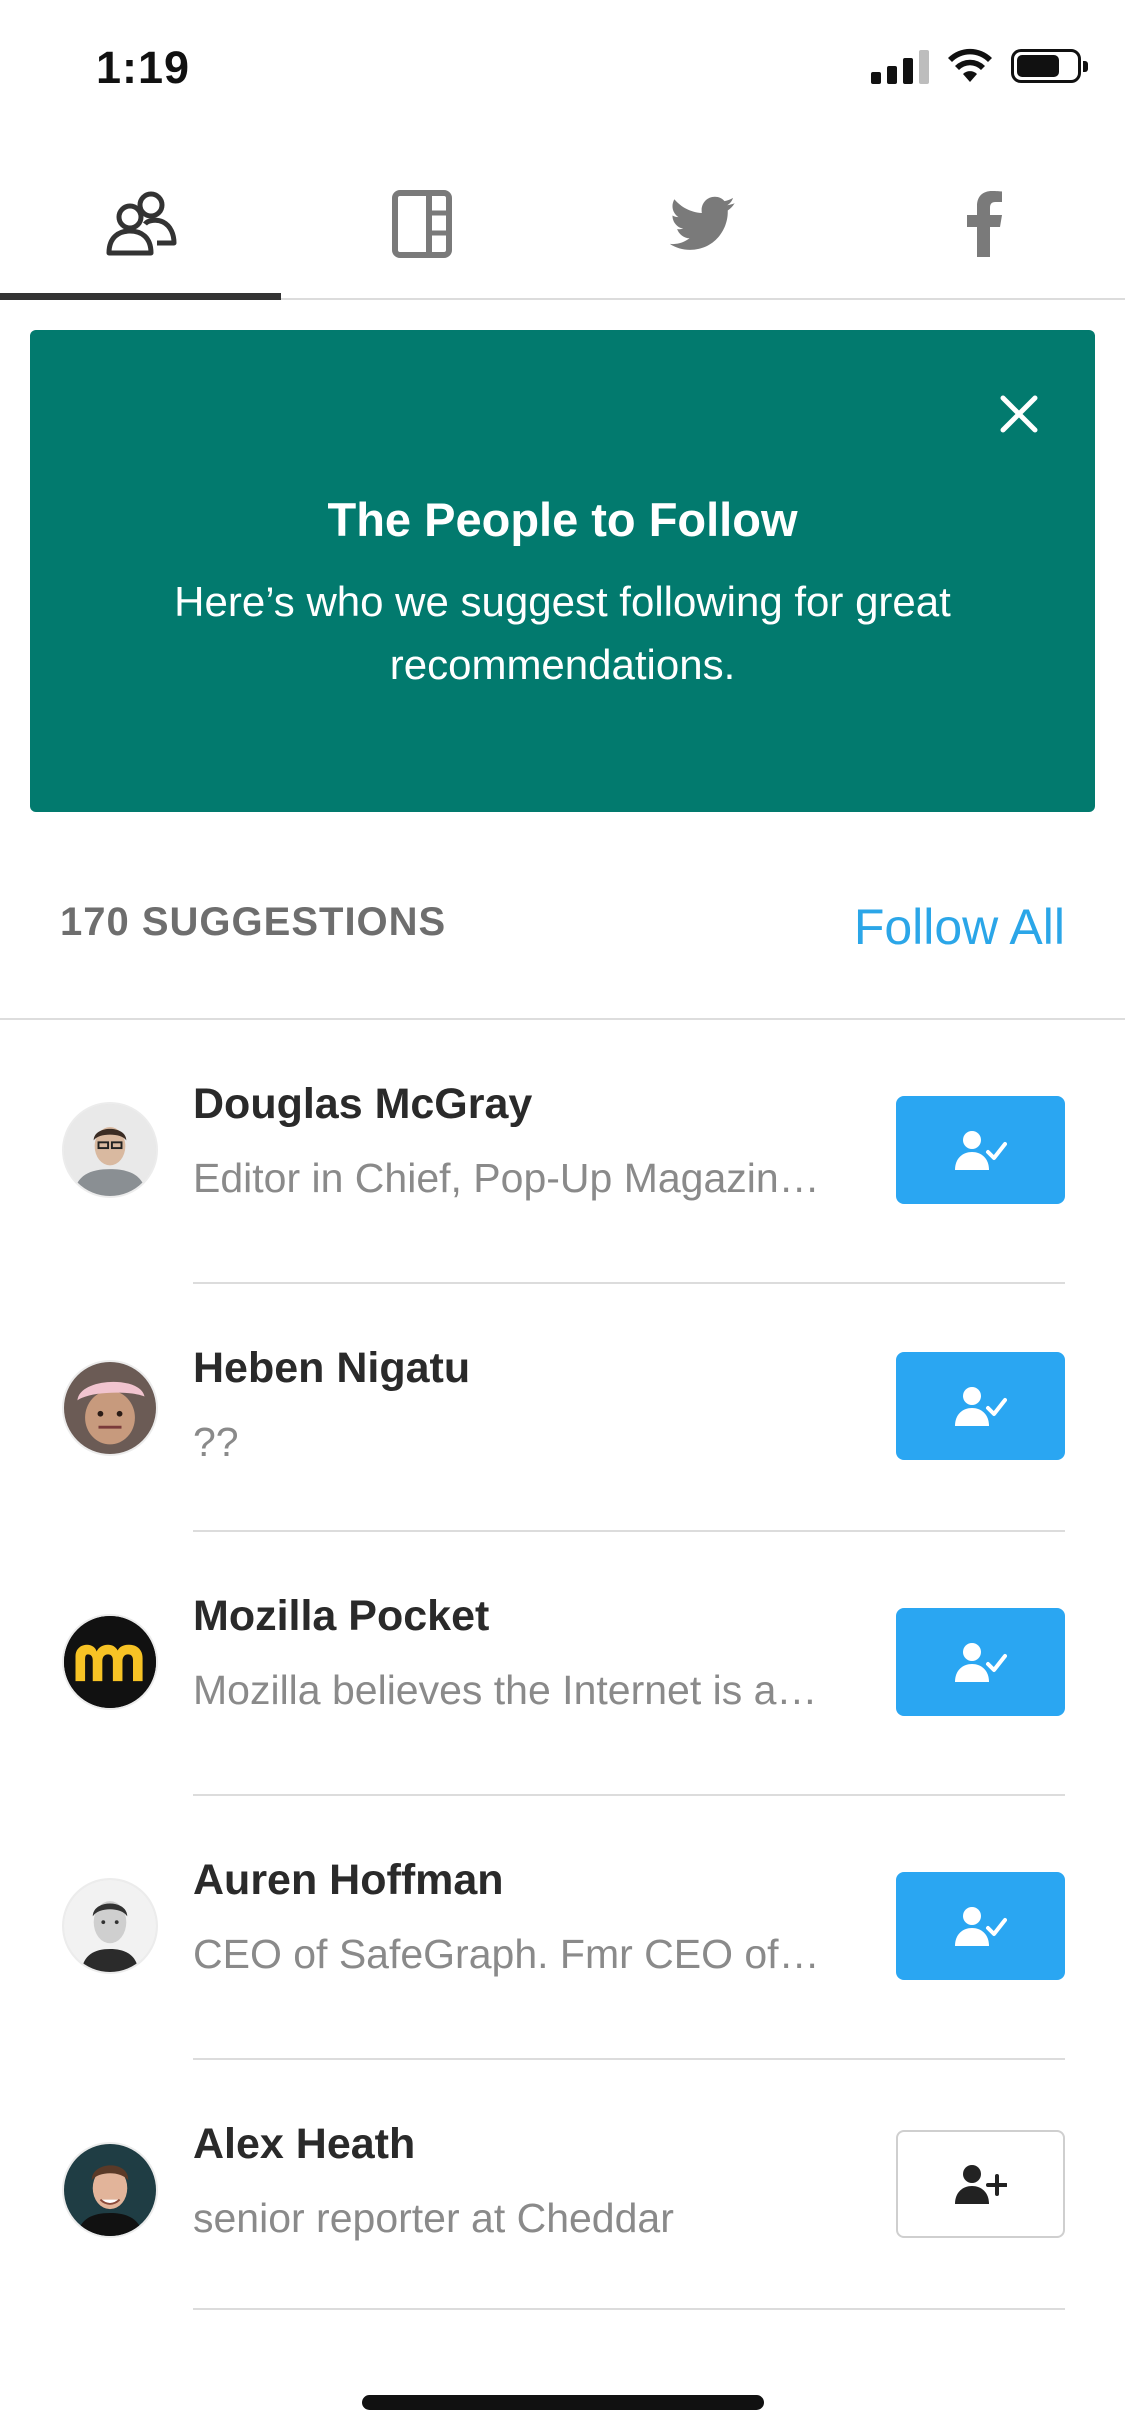 Image resolution: width=1125 pixels, height=2436 pixels. I want to click on tab-twitter, so click(703, 224).